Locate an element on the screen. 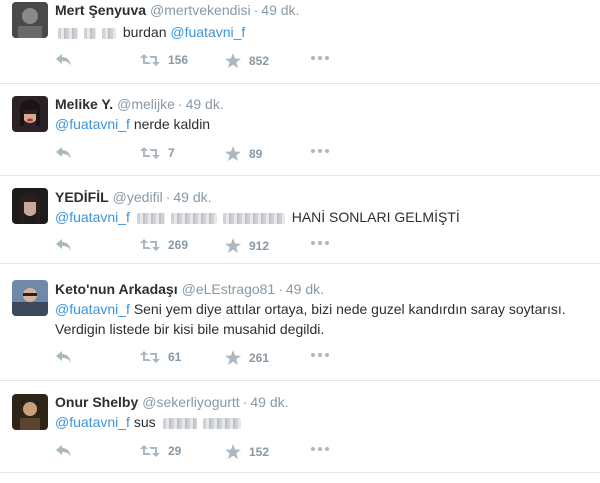 This screenshot has width=600, height=483. tweet-text: @fuatavni_f sus is located at coordinates (321, 422).